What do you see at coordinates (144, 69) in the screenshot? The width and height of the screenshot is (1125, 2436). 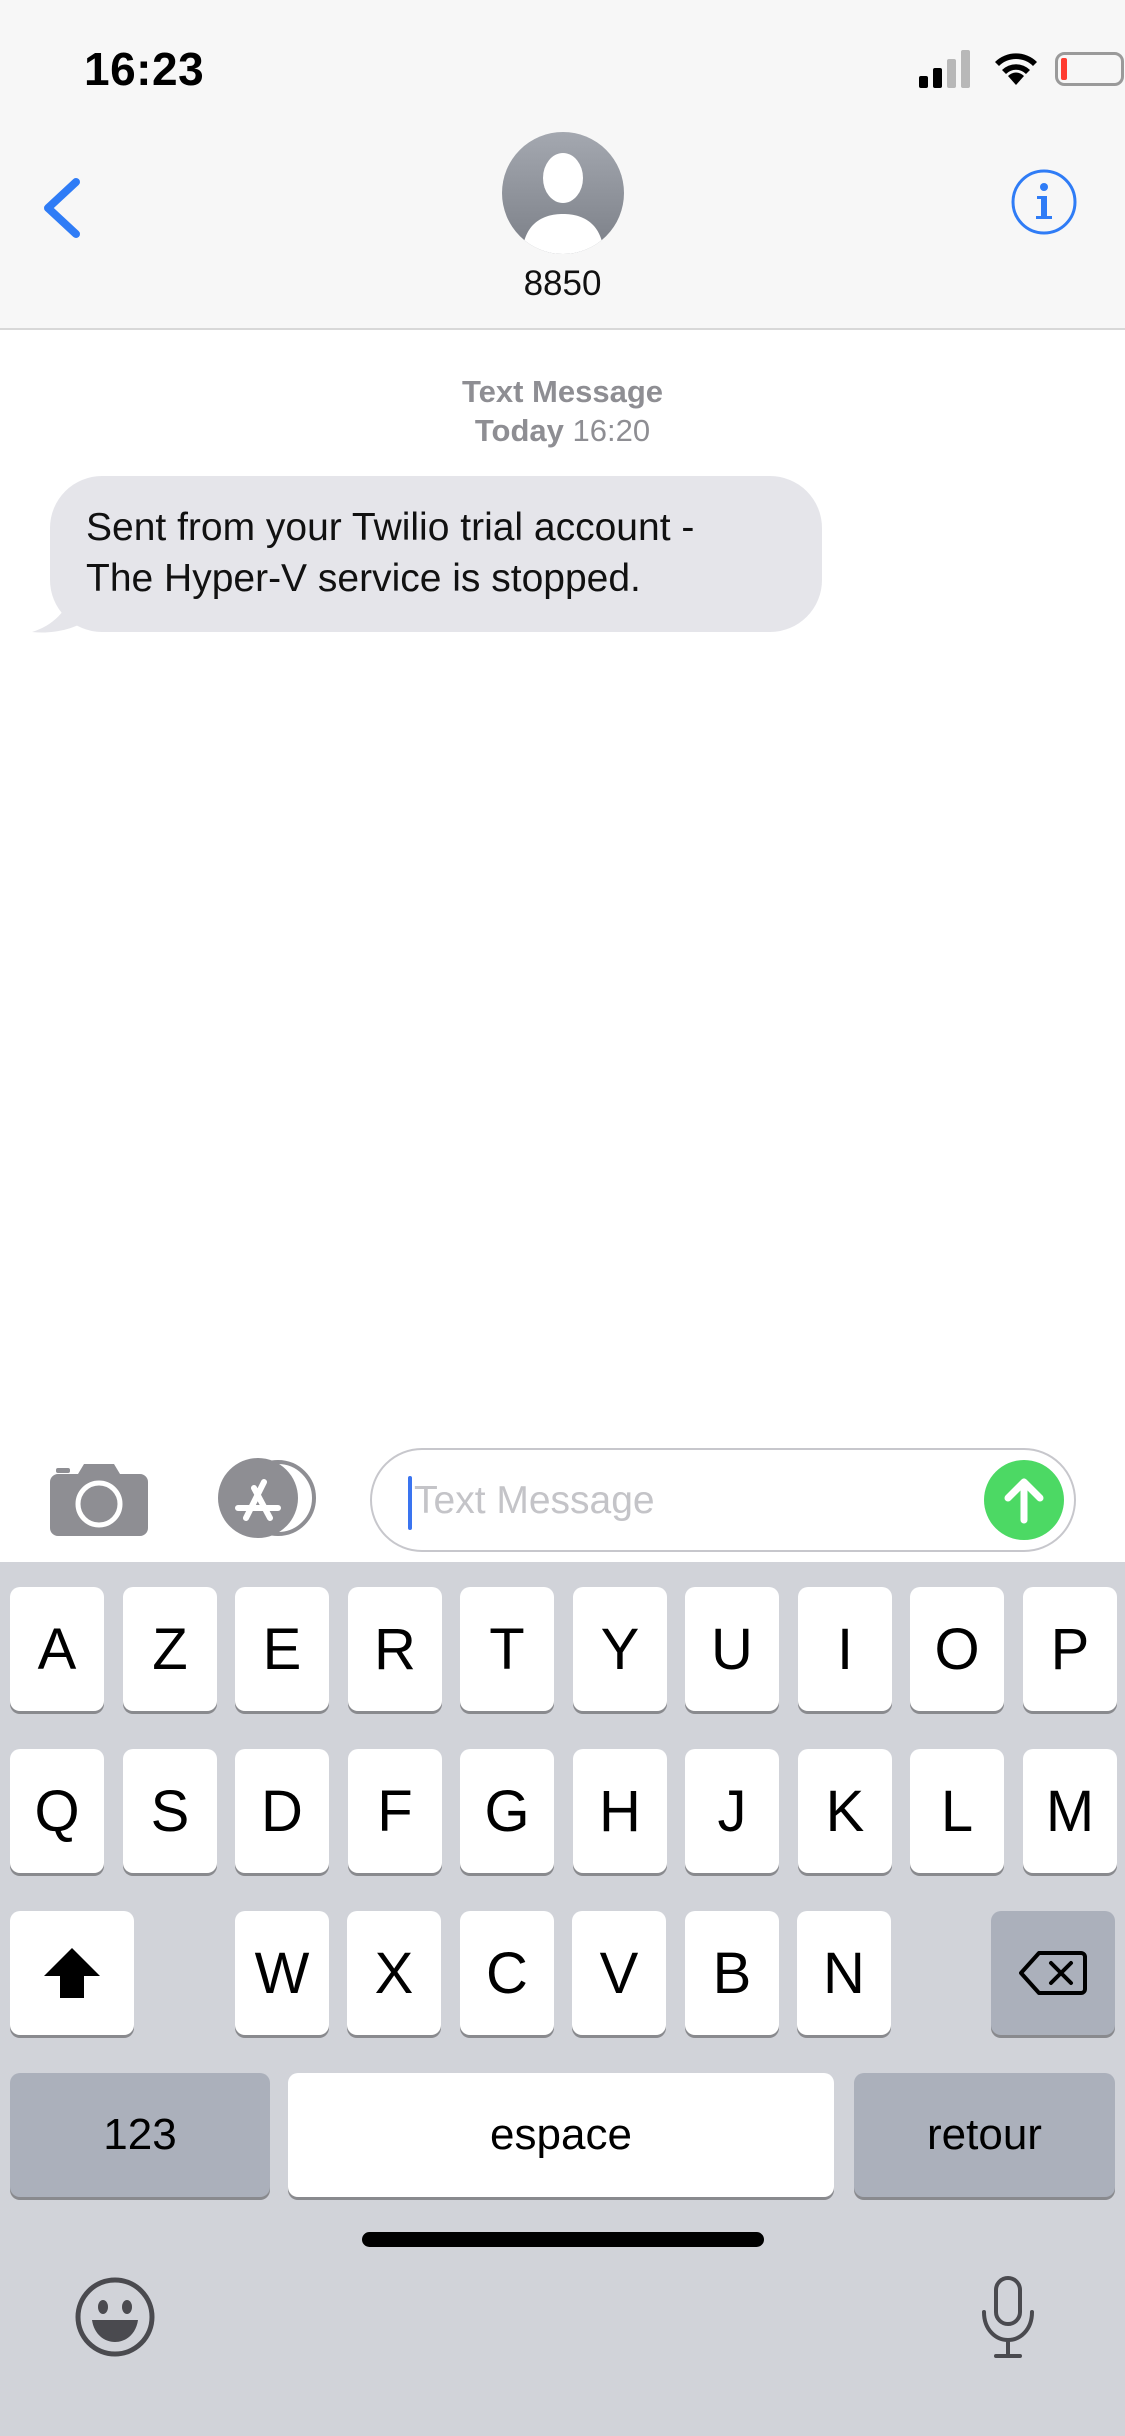 I see `status-time: 16:23` at bounding box center [144, 69].